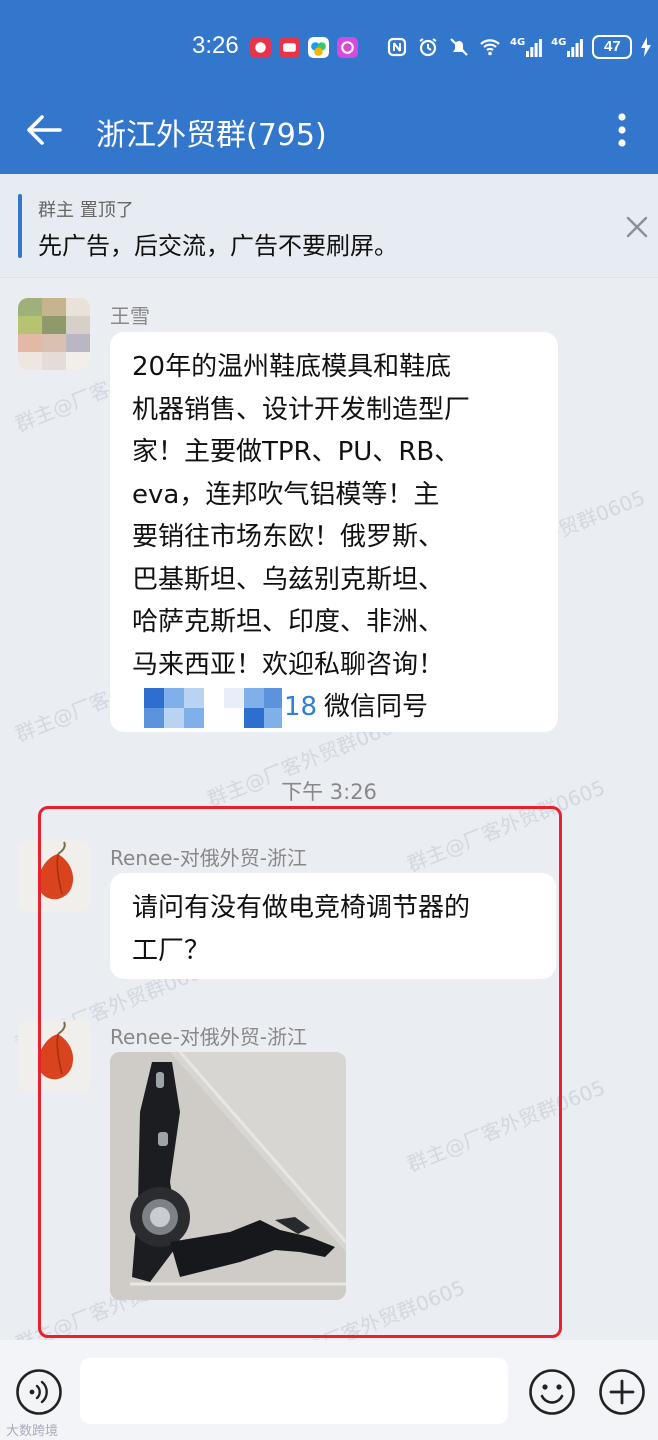 The height and width of the screenshot is (1440, 658). Describe the element at coordinates (329, 87) in the screenshot. I see `app-header: 3:26 4G 4G 47 浙江外贸群(795)` at that location.